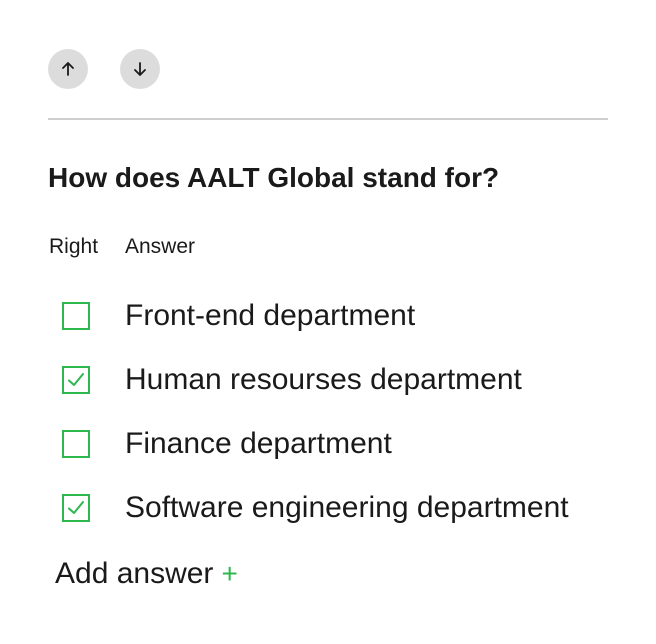  Describe the element at coordinates (347, 508) in the screenshot. I see `answer-label: Software engineering department` at that location.